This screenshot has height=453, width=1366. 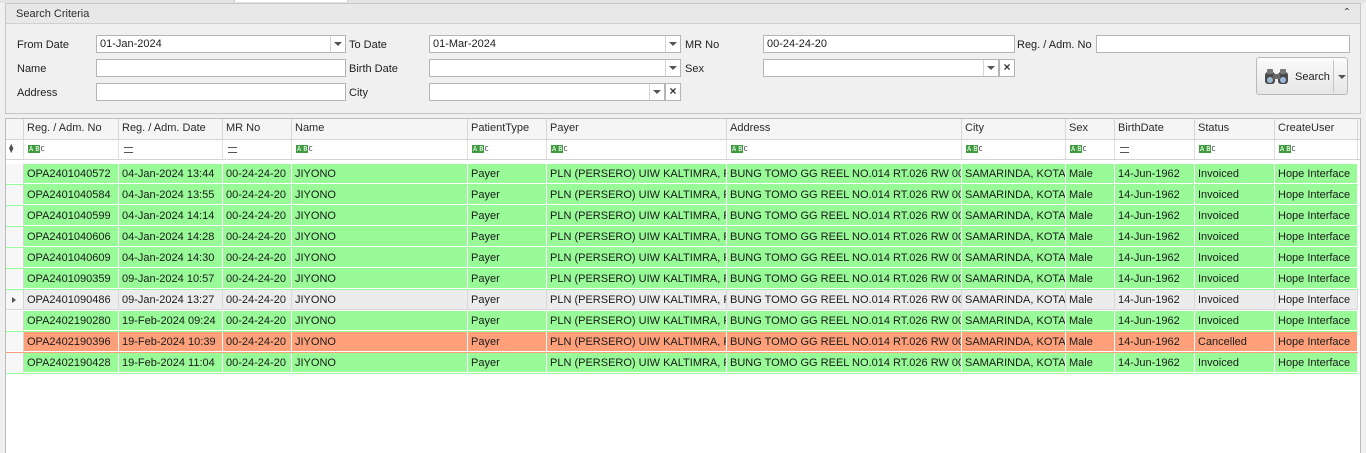 I want to click on birth-date-picker, so click(x=555, y=68).